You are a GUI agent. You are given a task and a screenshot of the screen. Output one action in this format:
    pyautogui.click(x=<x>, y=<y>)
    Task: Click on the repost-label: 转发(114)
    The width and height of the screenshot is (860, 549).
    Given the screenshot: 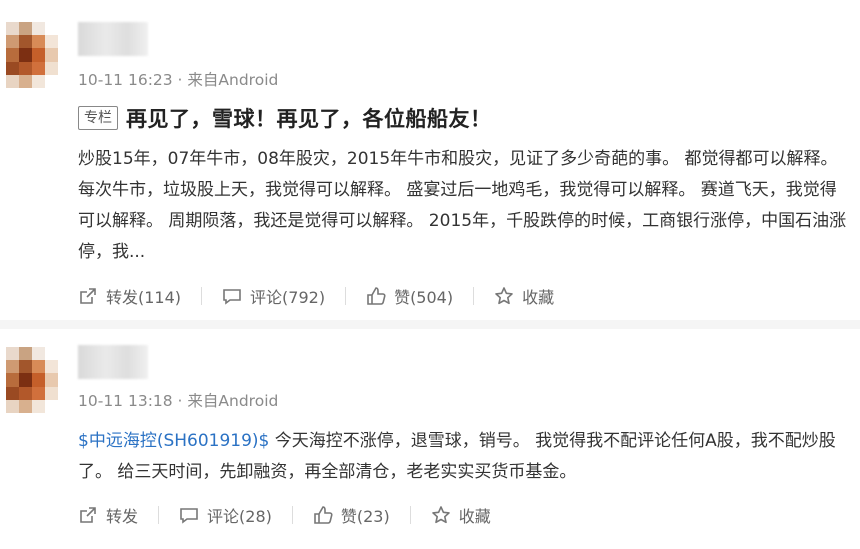 What is the action you would take?
    pyautogui.click(x=144, y=297)
    